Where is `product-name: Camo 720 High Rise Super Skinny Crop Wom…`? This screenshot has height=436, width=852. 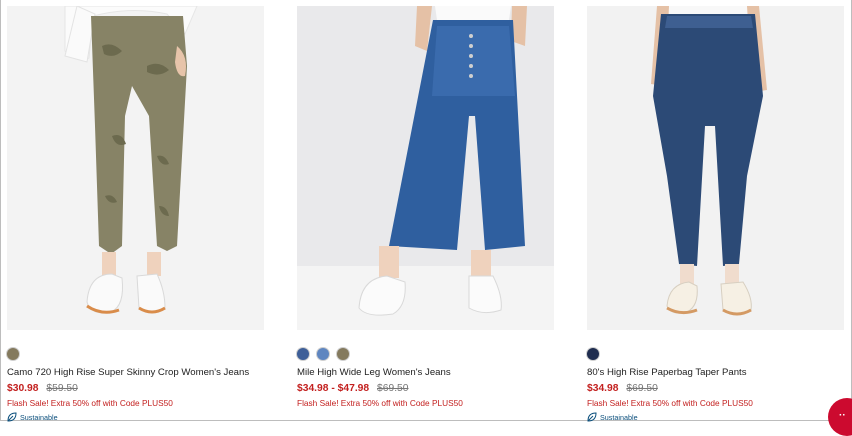
product-name: Camo 720 High Rise Super Skinny Crop Wom… is located at coordinates (135, 372).